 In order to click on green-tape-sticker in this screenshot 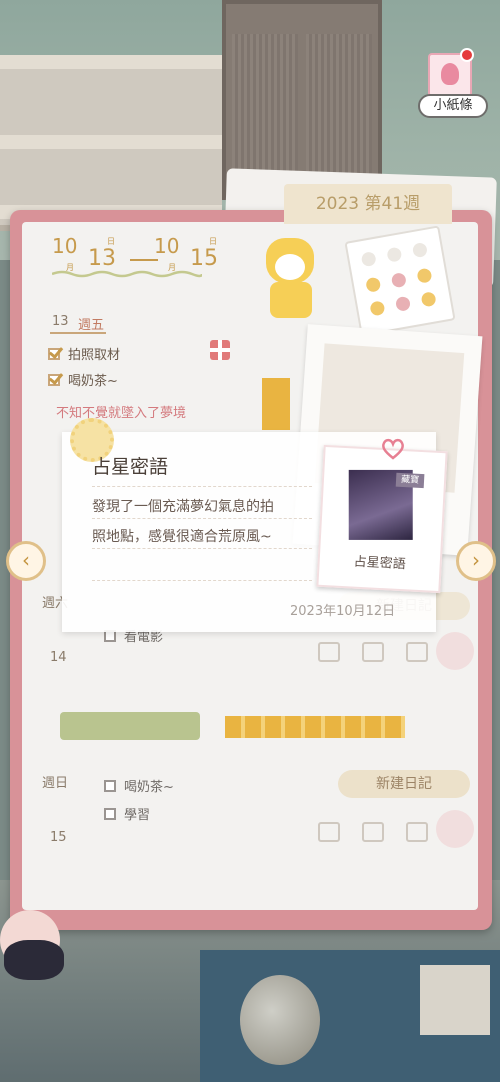, I will do `click(130, 726)`.